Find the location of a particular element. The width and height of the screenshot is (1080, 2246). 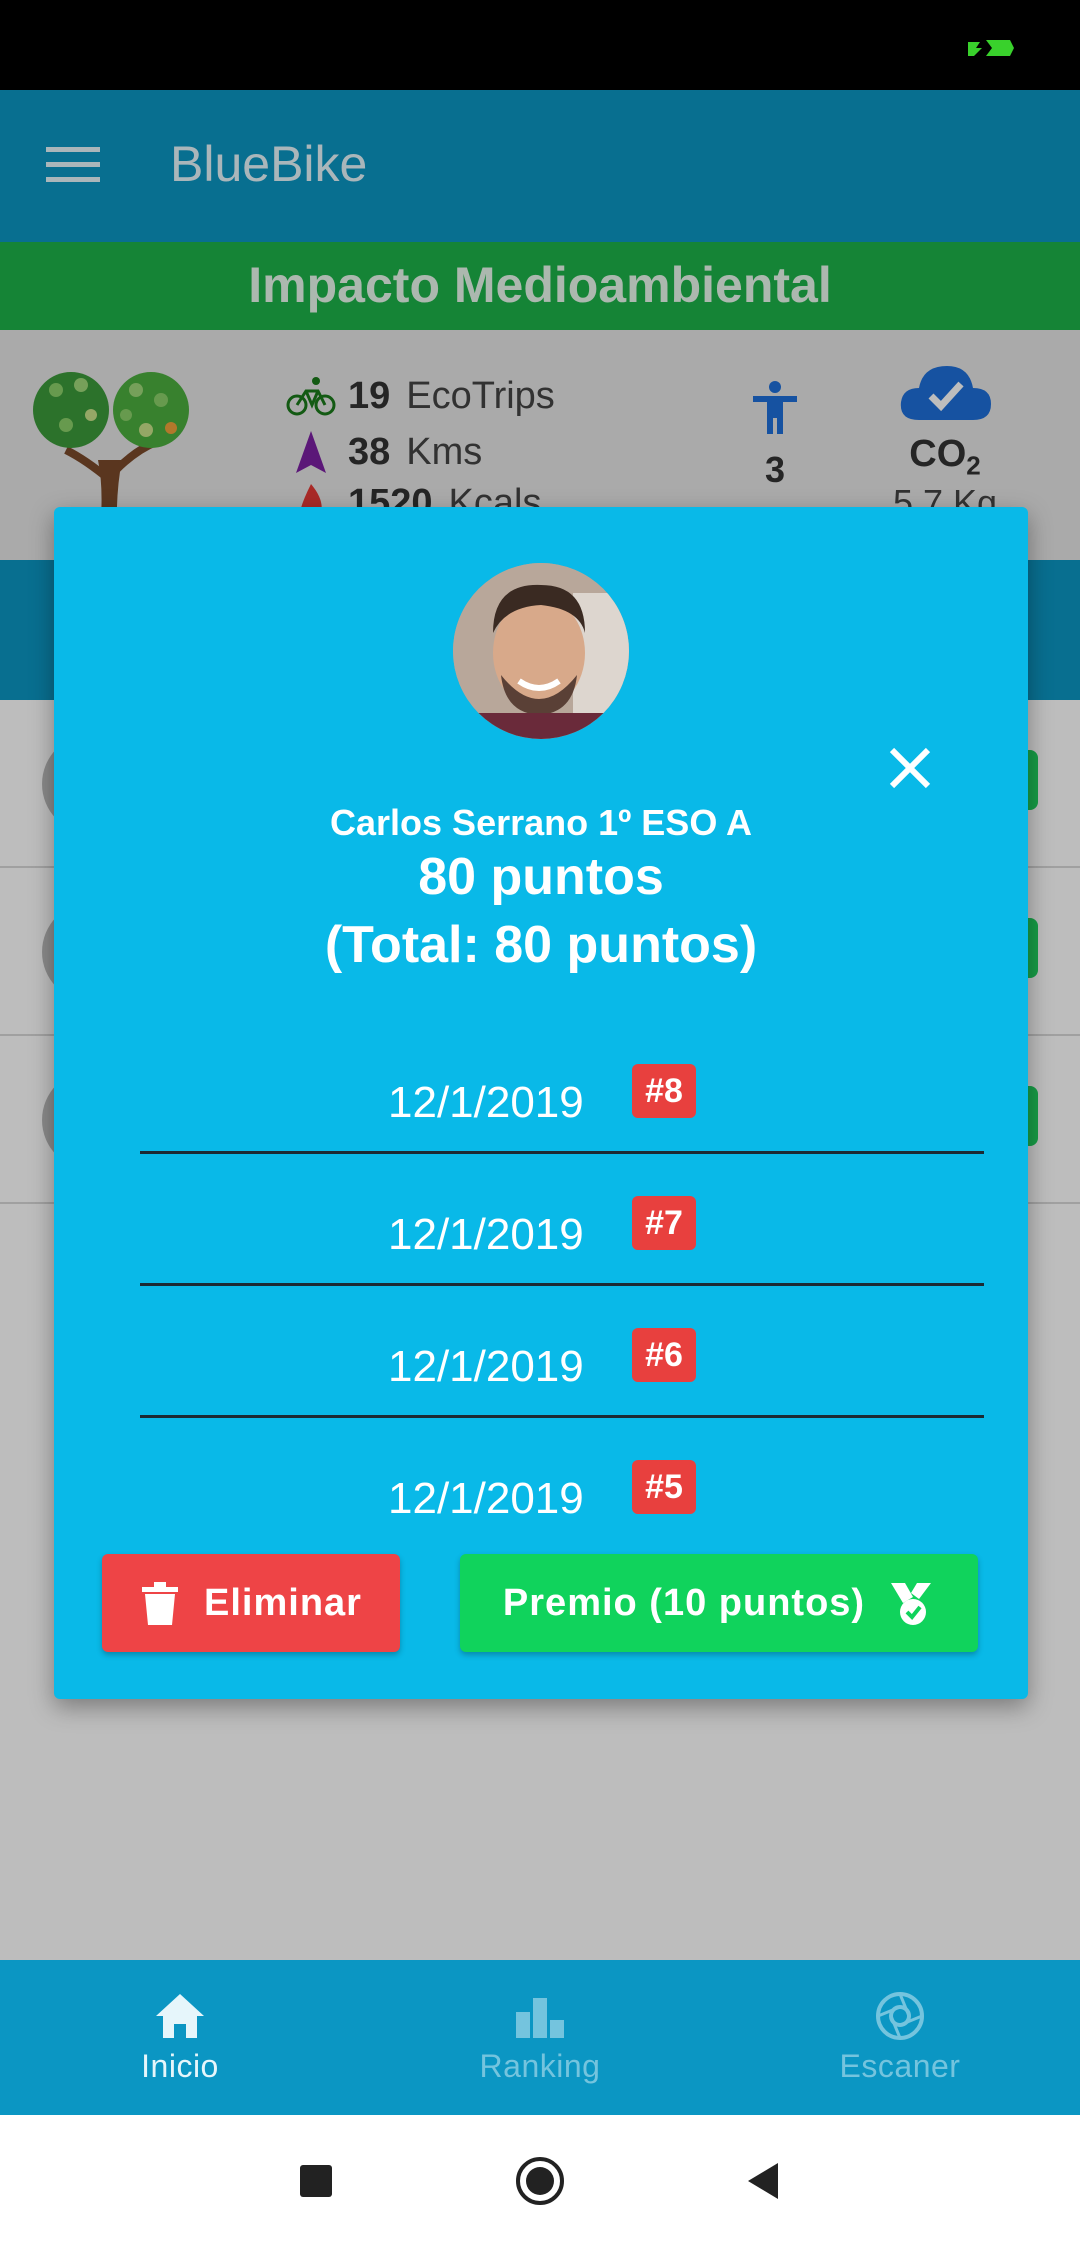

system-navigation-bar is located at coordinates (540, 2180).